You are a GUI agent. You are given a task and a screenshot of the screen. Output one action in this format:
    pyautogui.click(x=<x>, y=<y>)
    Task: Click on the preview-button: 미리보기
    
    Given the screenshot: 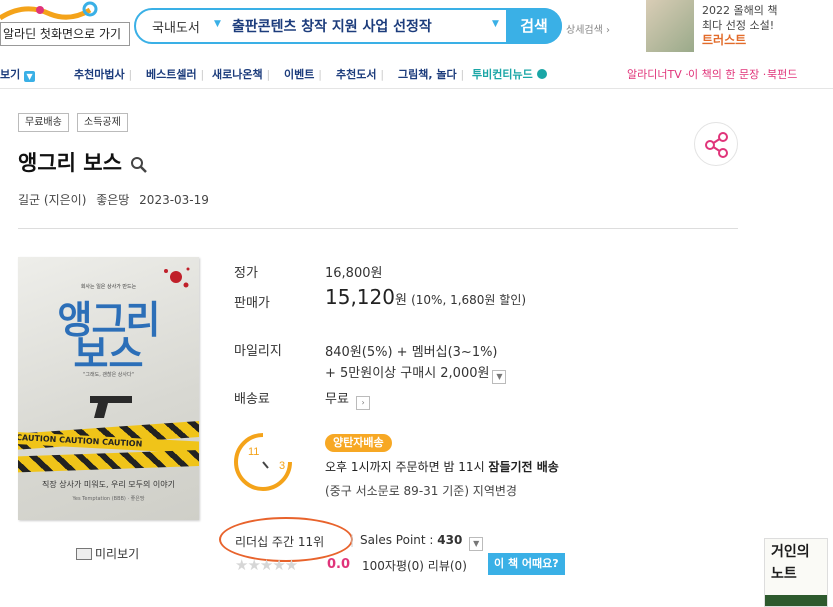 What is the action you would take?
    pyautogui.click(x=107, y=553)
    